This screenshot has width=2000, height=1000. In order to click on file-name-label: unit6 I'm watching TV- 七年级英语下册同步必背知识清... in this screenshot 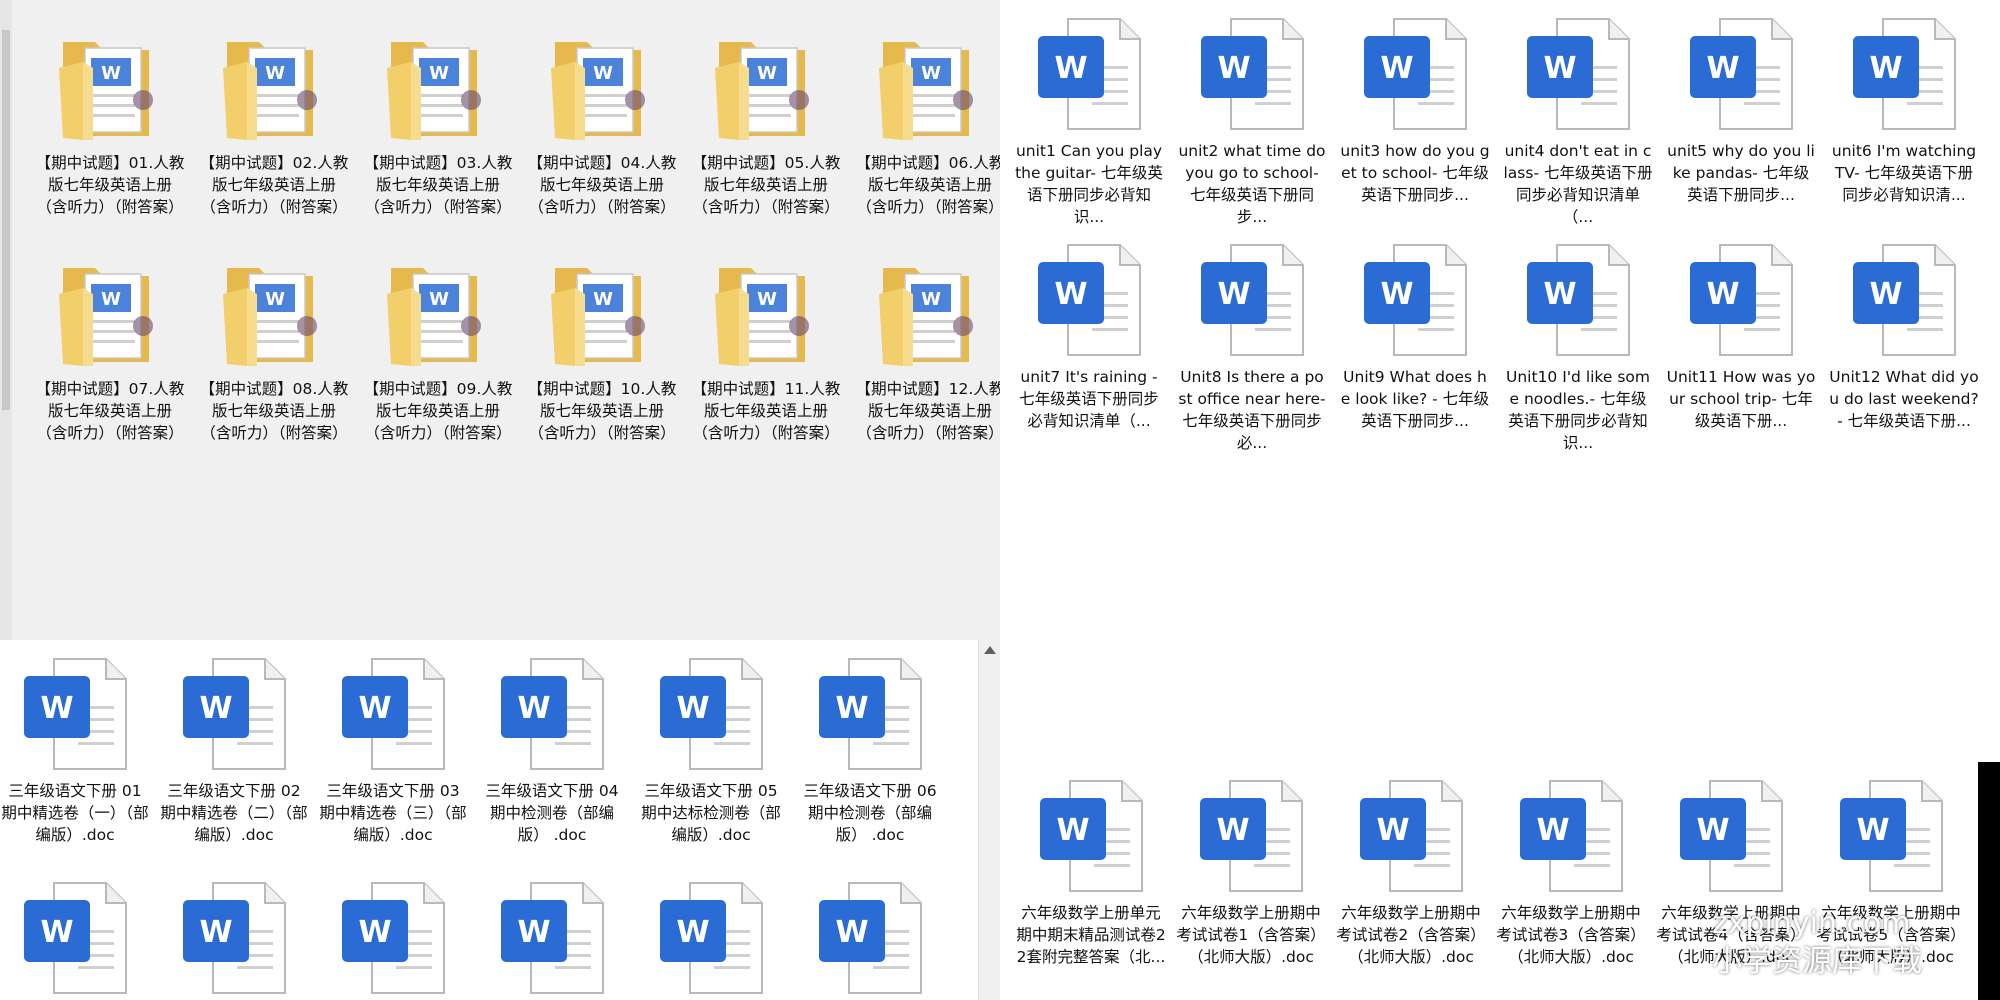, I will do `click(1904, 173)`.